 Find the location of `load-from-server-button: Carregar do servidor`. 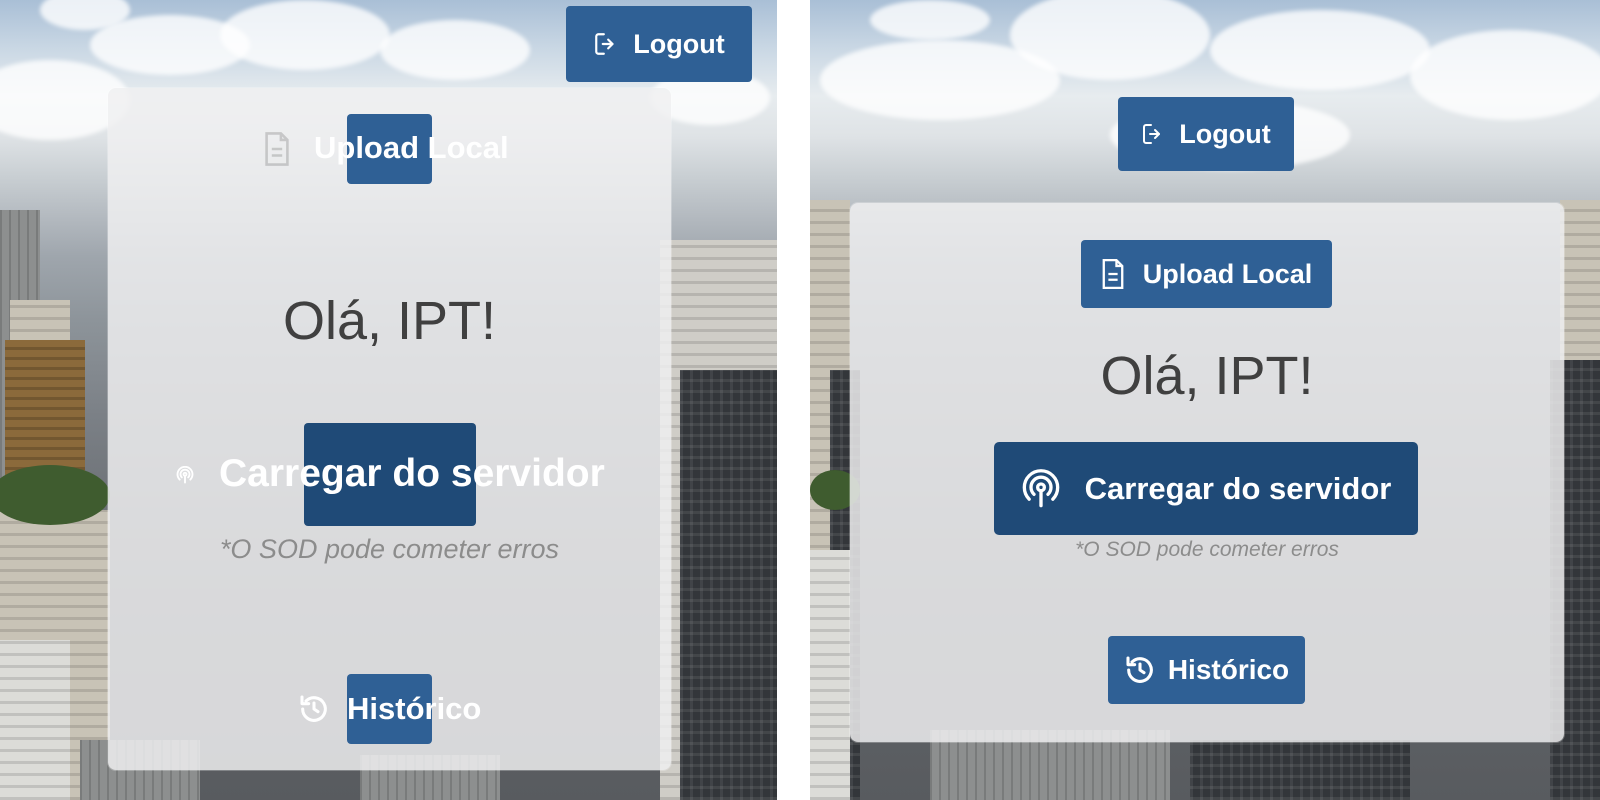

load-from-server-button: Carregar do servidor is located at coordinates (1206, 488).